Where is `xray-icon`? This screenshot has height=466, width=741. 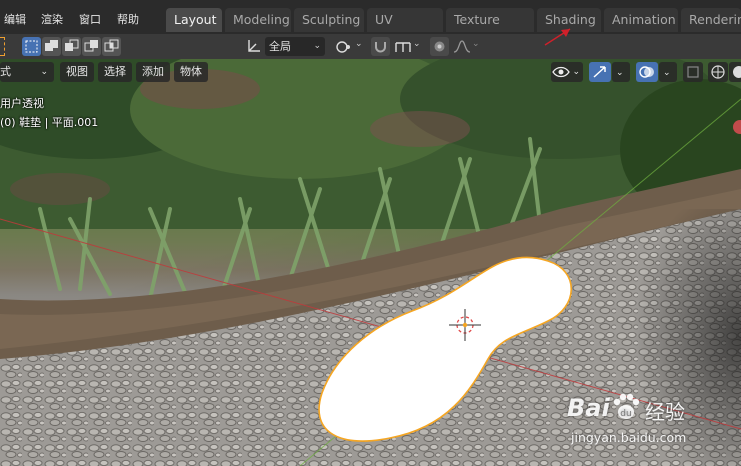
xray-icon is located at coordinates (693, 72).